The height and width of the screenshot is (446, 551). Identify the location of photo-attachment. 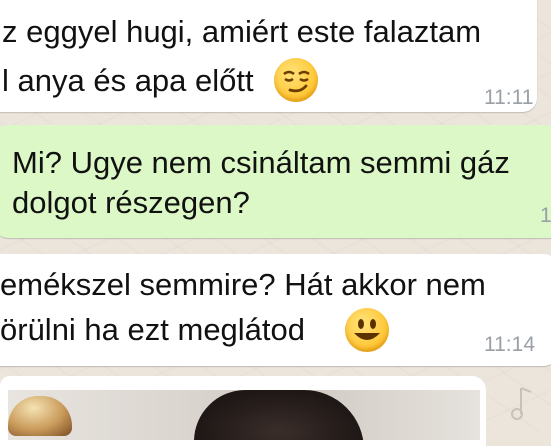
(244, 415).